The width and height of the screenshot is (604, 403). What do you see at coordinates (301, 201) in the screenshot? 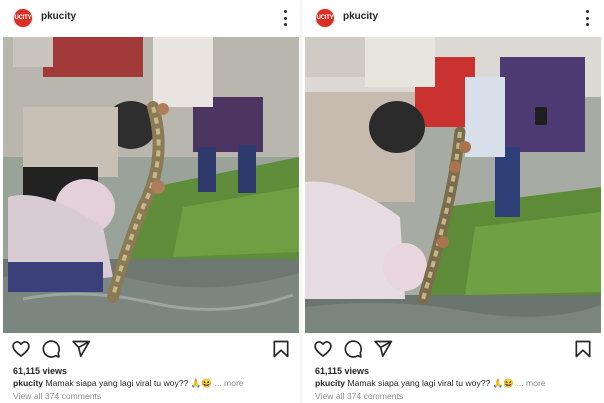
I see `divider` at bounding box center [301, 201].